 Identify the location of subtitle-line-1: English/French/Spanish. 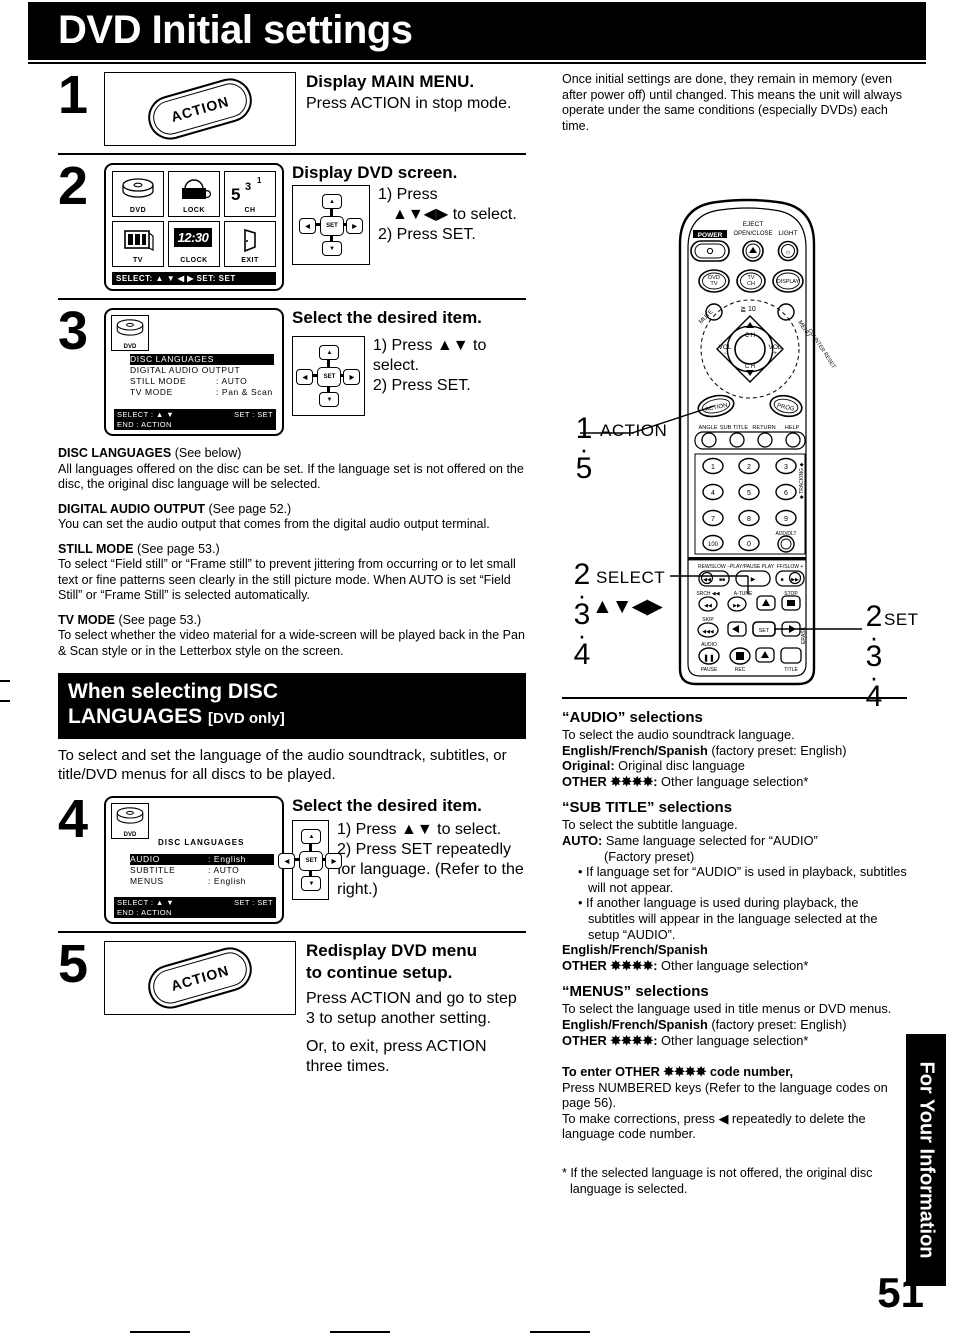
(635, 950).